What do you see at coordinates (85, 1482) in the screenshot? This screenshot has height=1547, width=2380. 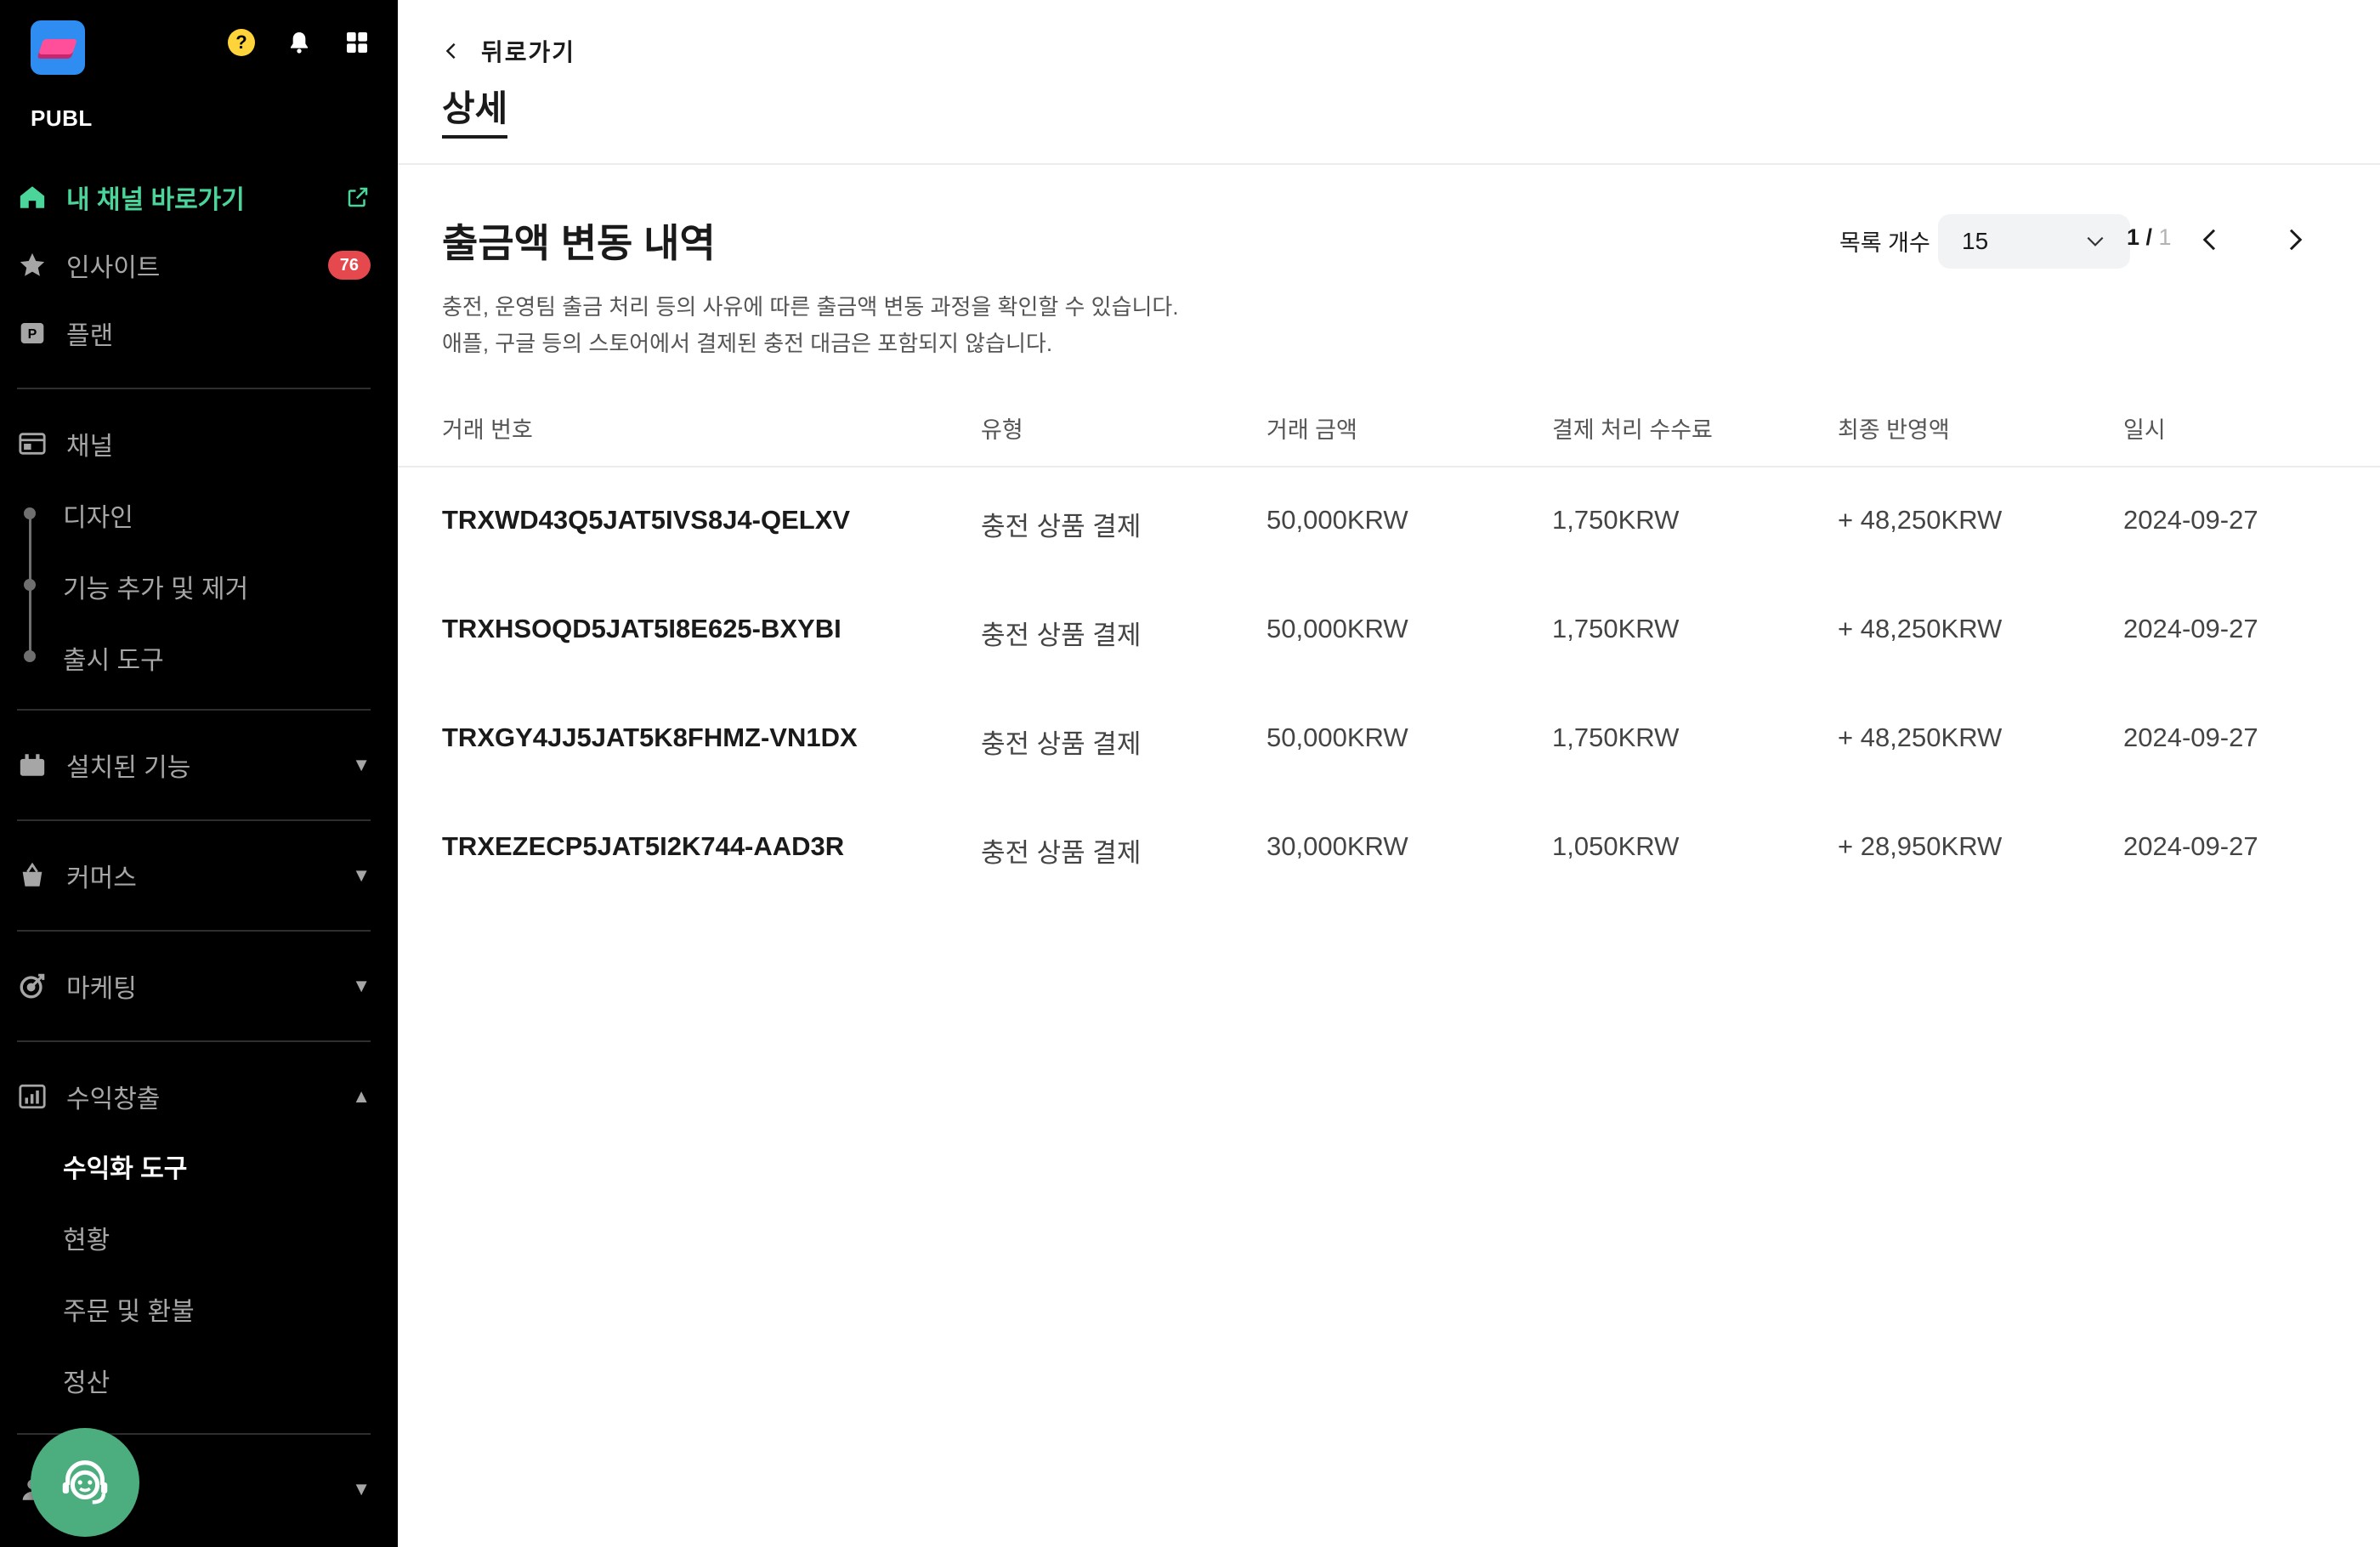 I see `support-chat-button` at bounding box center [85, 1482].